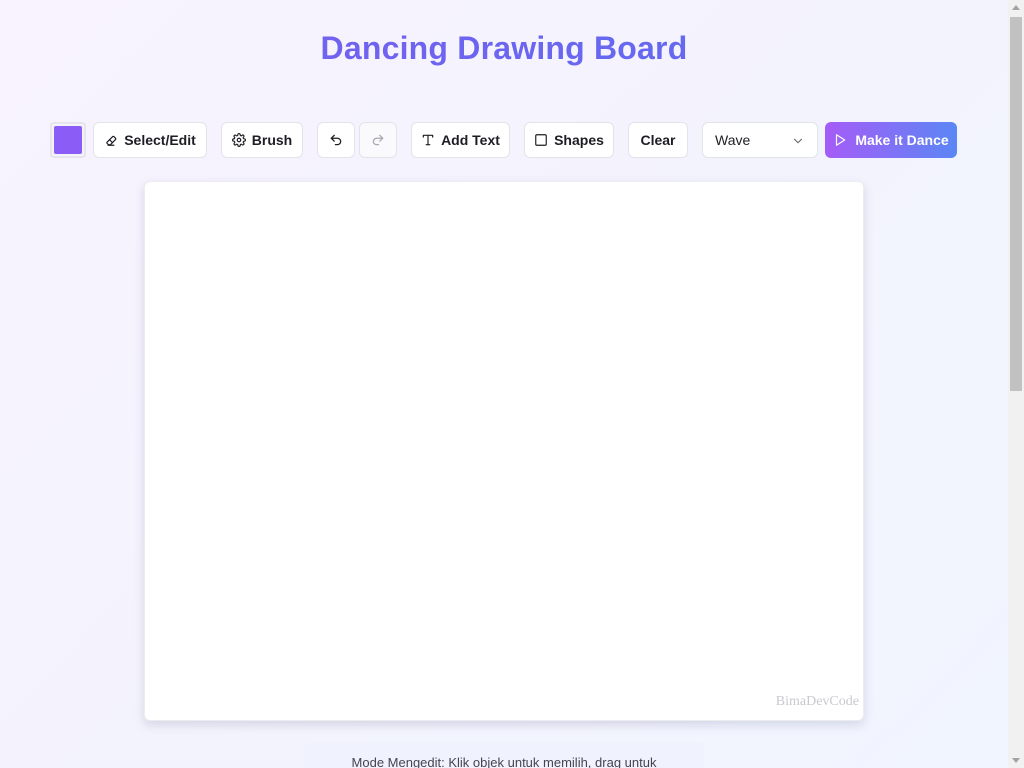  What do you see at coordinates (798, 141) in the screenshot?
I see `chevron-down-icon` at bounding box center [798, 141].